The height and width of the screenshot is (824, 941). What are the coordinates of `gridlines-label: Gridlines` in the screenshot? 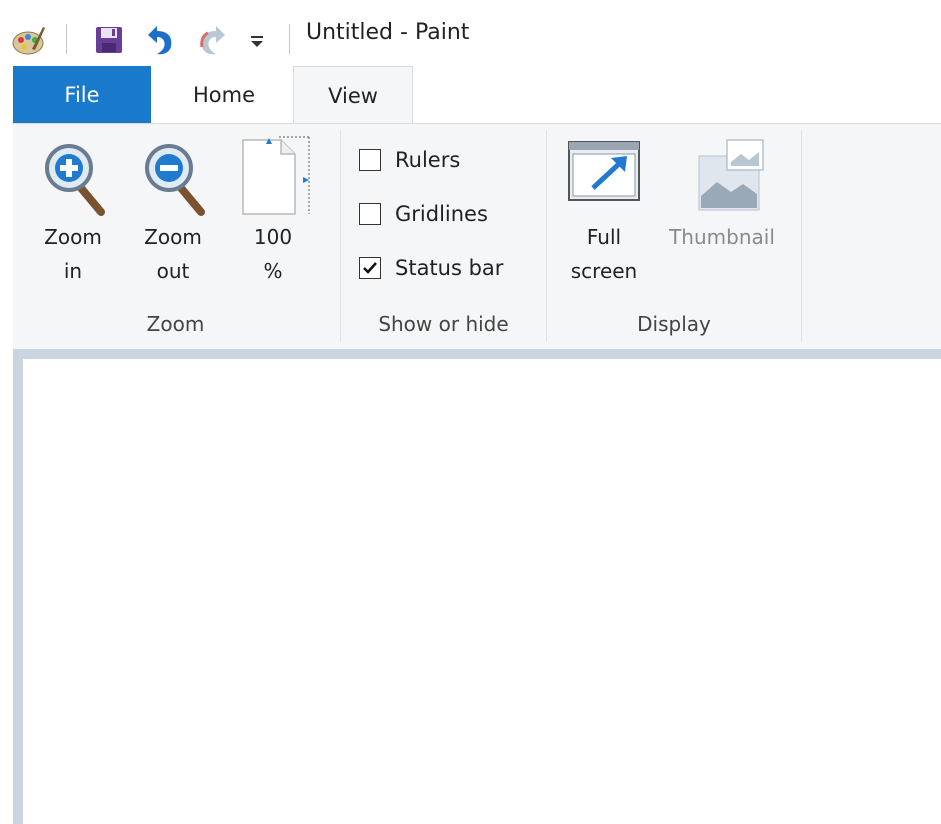 It's located at (441, 214).